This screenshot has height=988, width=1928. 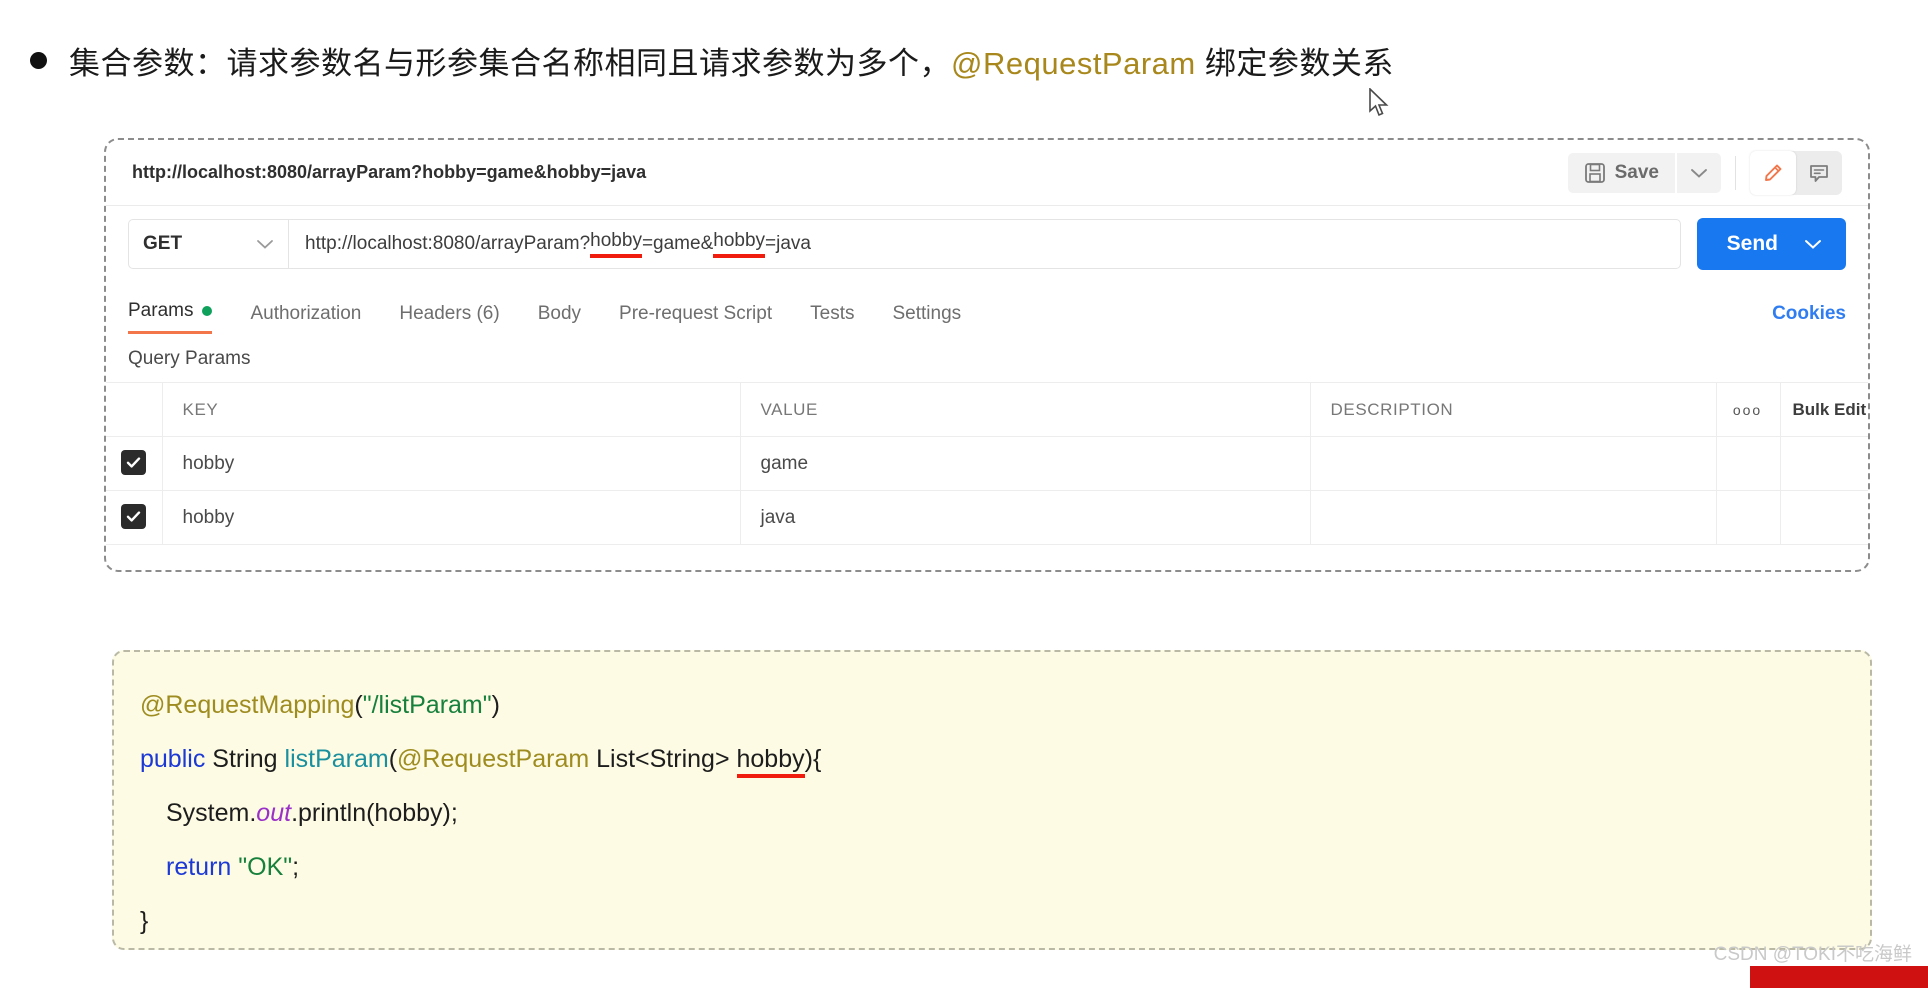 I want to click on url-param-key-2: hobby, so click(x=739, y=244).